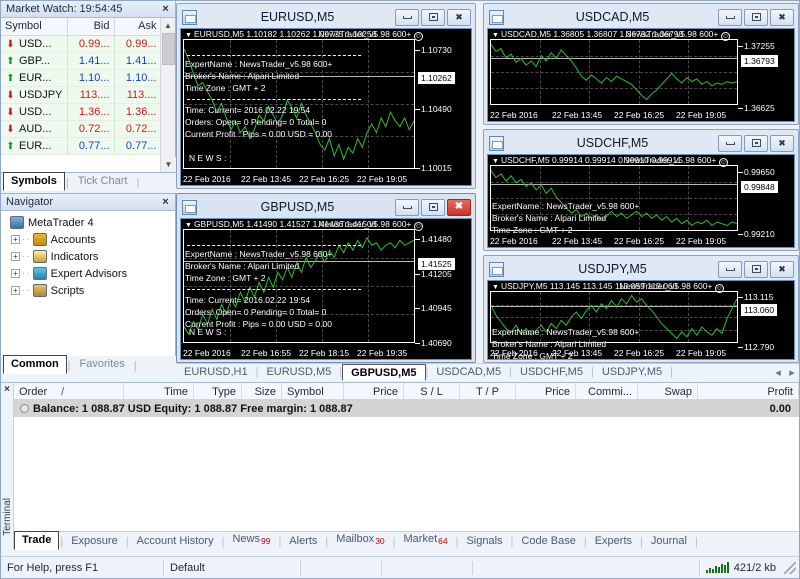 This screenshot has height=579, width=800. Describe the element at coordinates (484, 541) in the screenshot. I see `terminal-tab-signals: Signals` at that location.